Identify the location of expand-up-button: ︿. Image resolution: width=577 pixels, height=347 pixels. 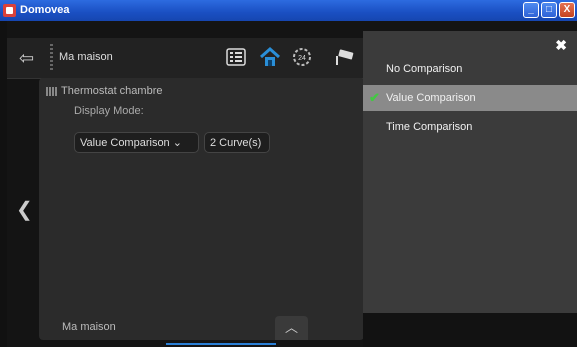
(291, 328).